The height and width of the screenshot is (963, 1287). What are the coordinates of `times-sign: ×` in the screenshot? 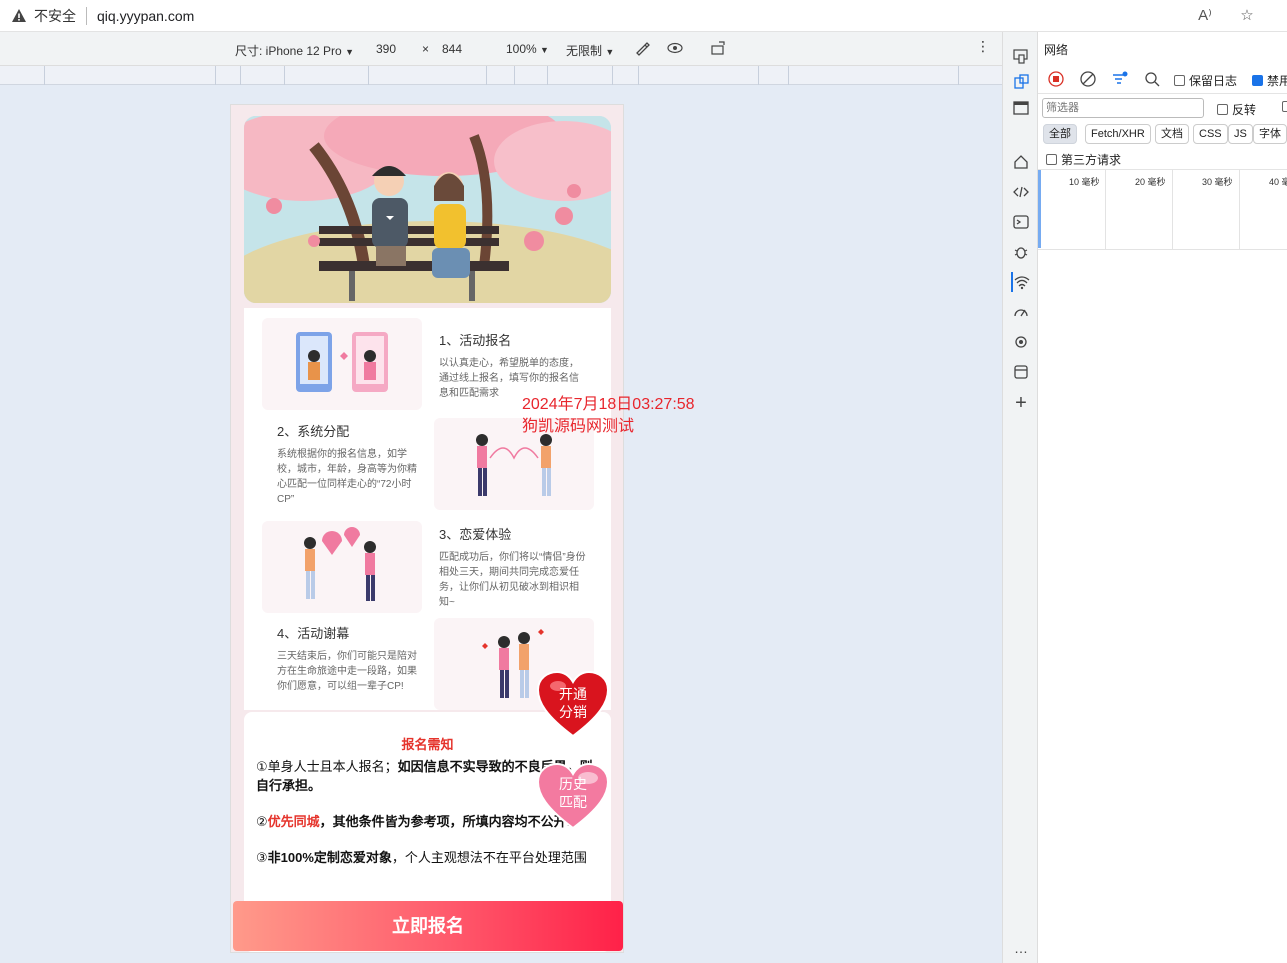 It's located at (426, 49).